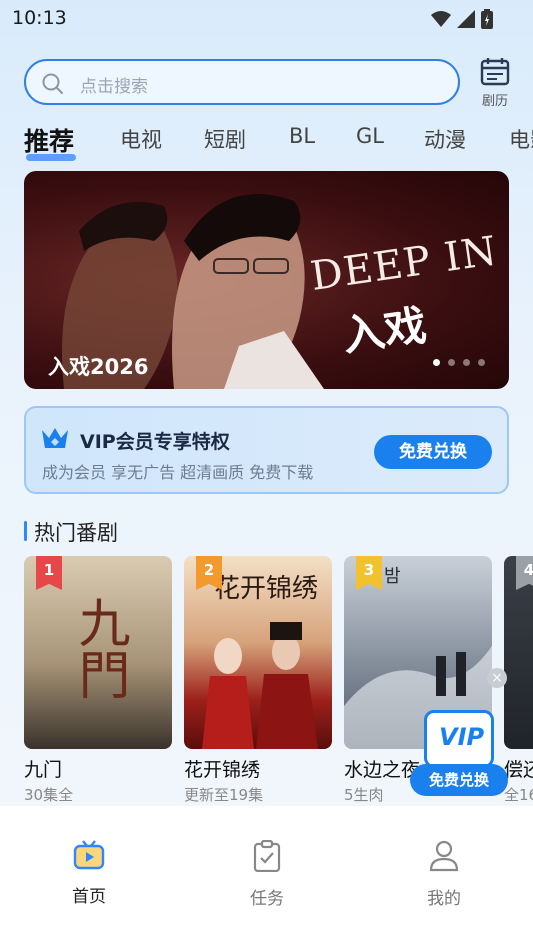 Image resolution: width=533 pixels, height=948 pixels. What do you see at coordinates (466, 19) in the screenshot?
I see `signal-icon` at bounding box center [466, 19].